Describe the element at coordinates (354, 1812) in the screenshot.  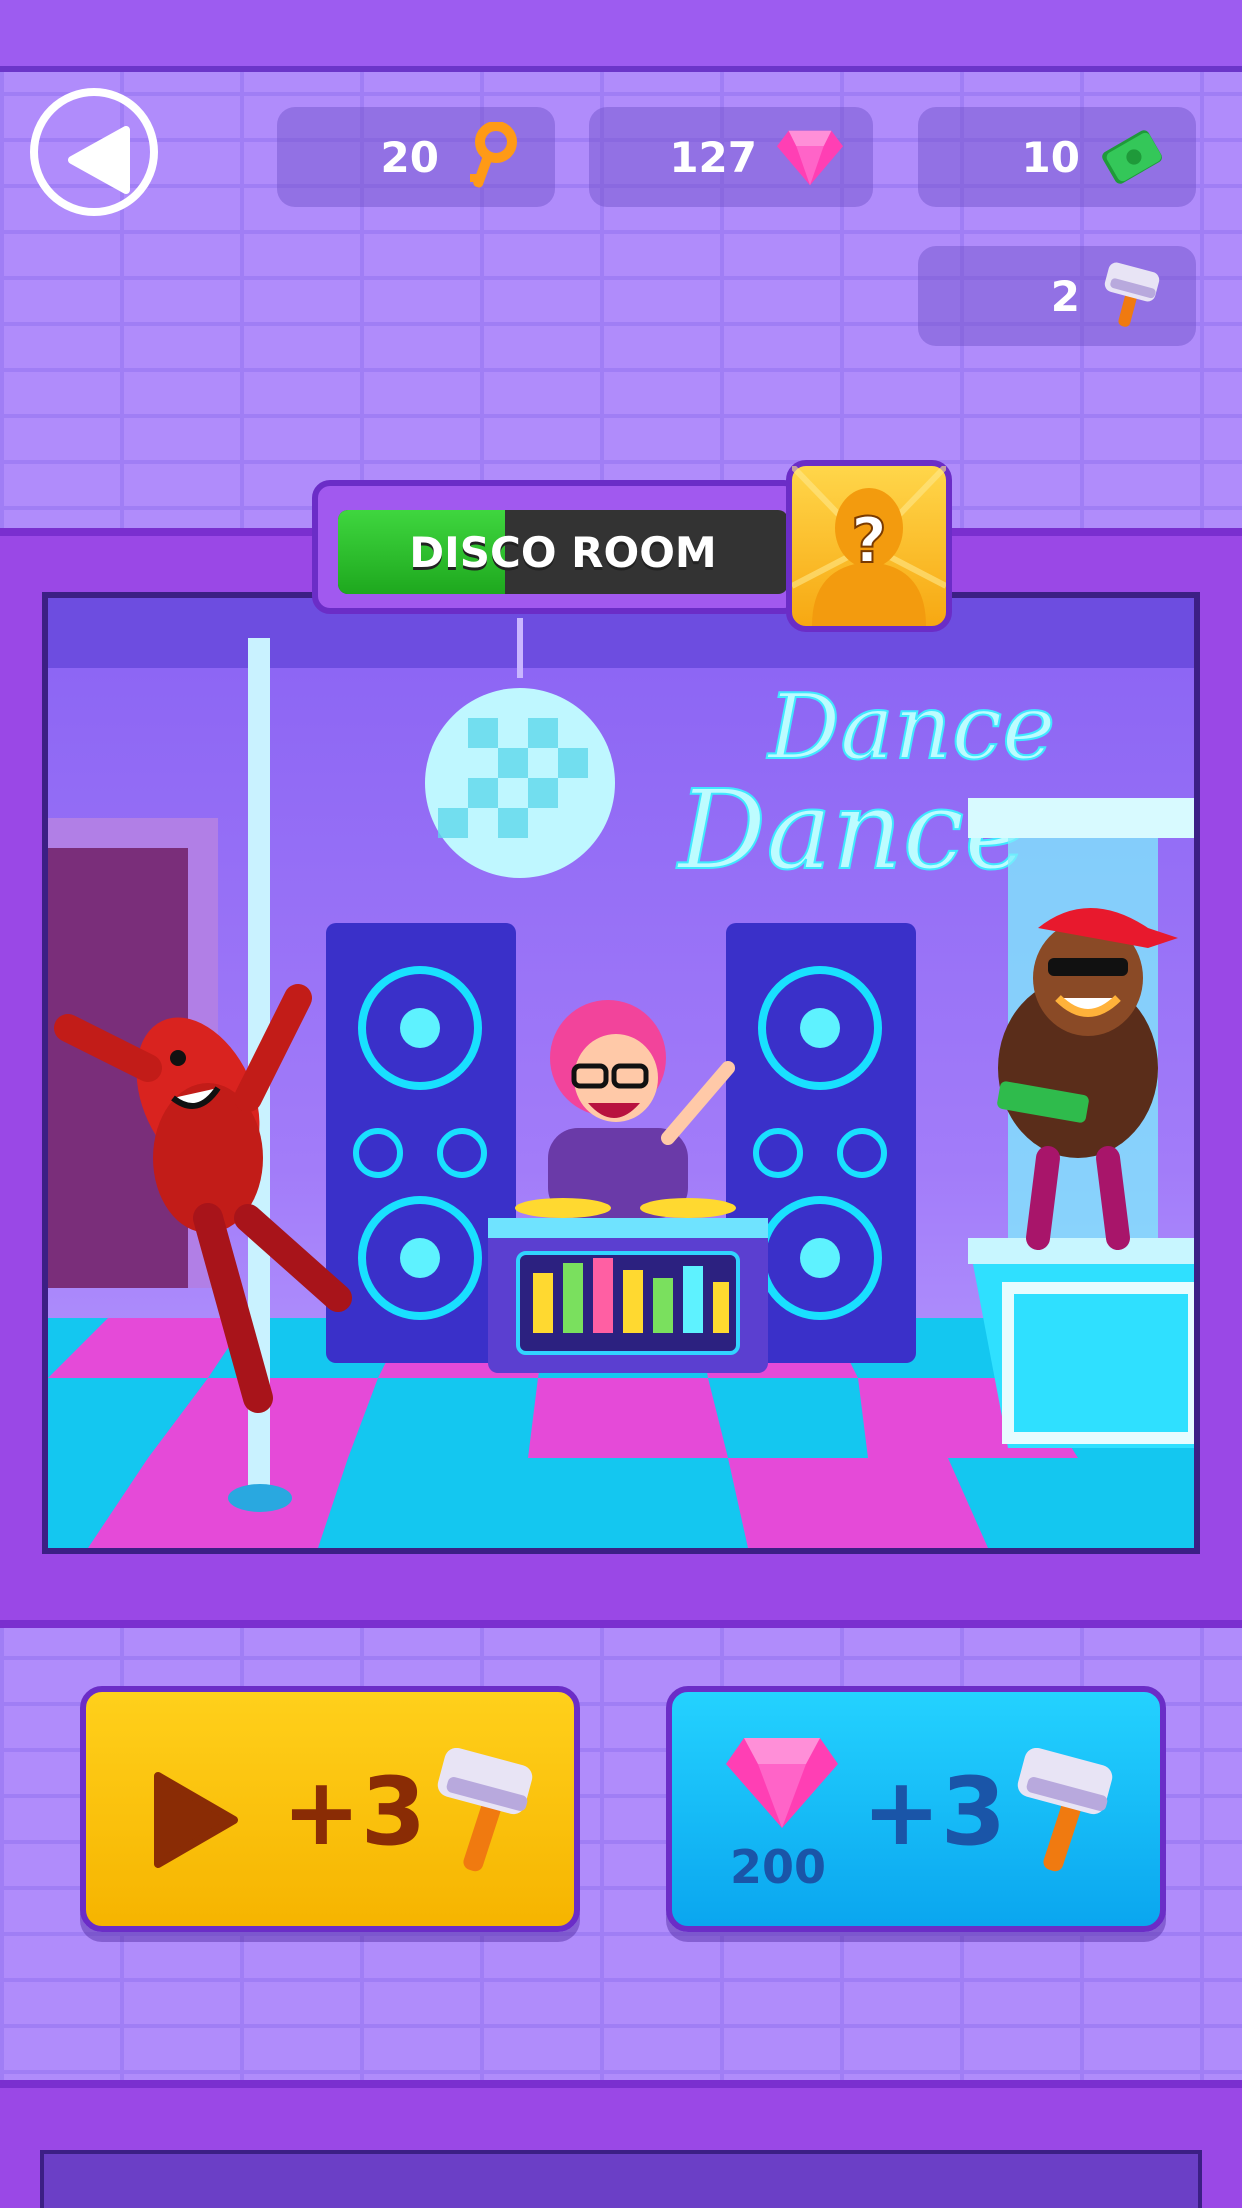
I see `video-reward-amount: +3` at that location.